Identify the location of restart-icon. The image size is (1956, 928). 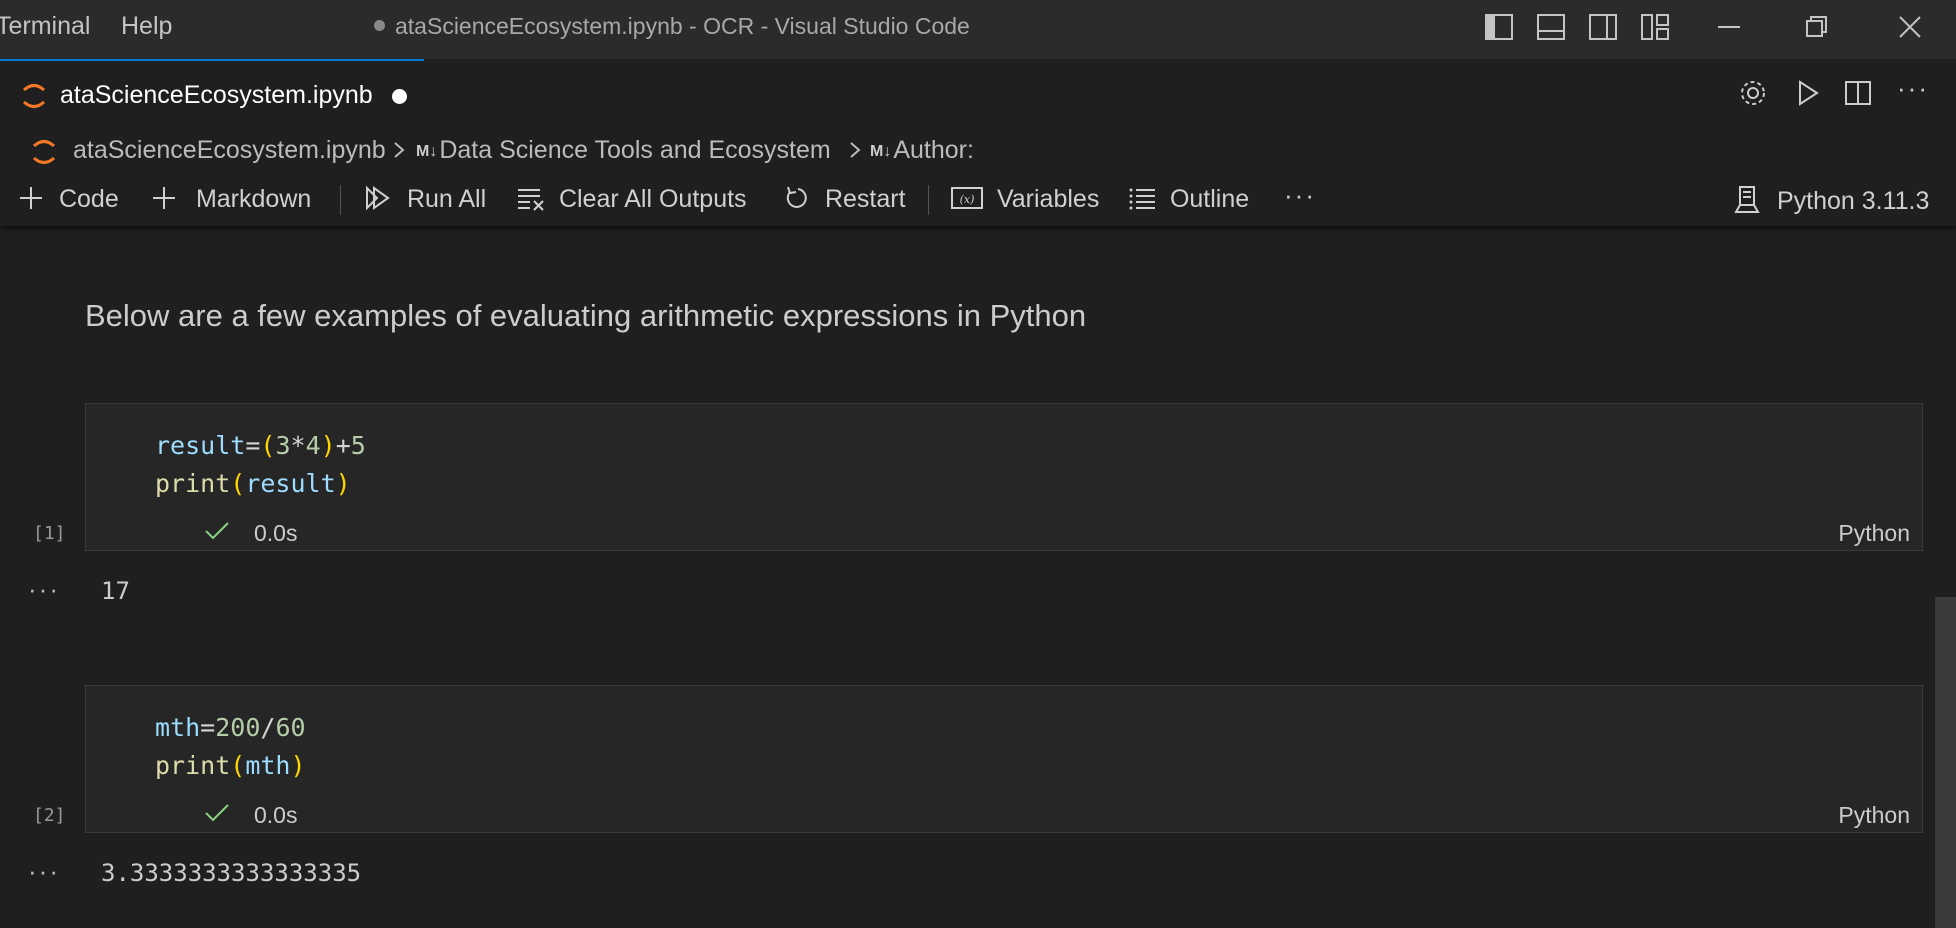
(796, 197).